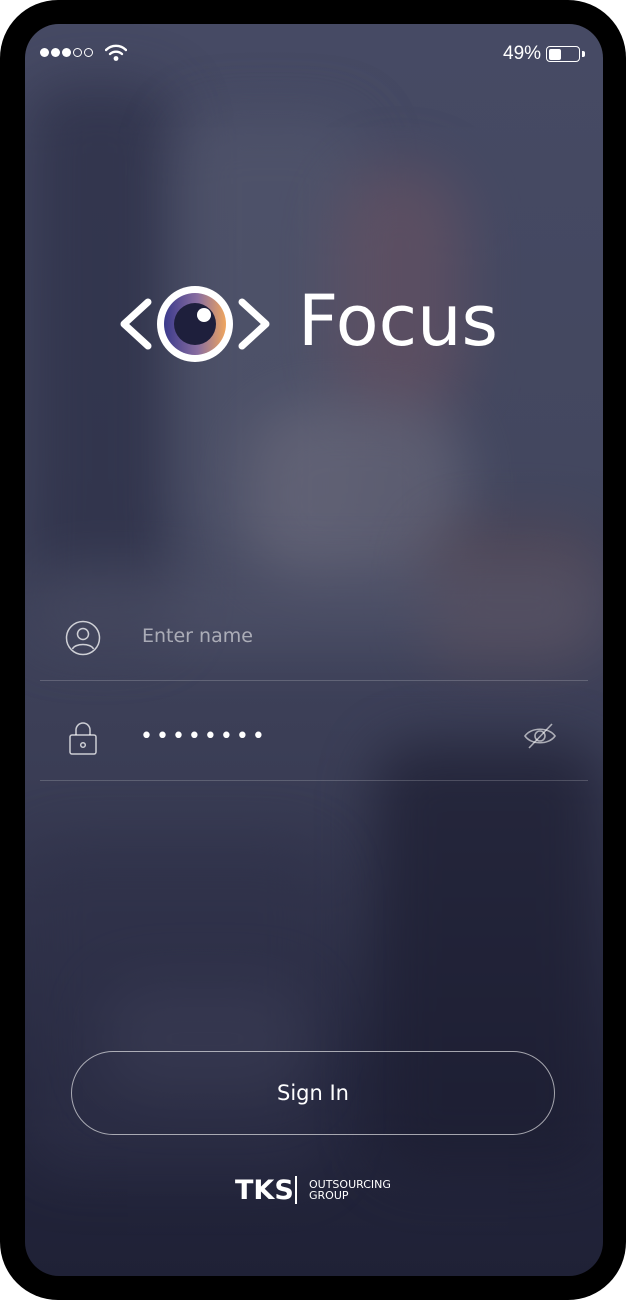 This screenshot has height=1300, width=626. What do you see at coordinates (314, 54) in the screenshot?
I see `status-bar: 49%` at bounding box center [314, 54].